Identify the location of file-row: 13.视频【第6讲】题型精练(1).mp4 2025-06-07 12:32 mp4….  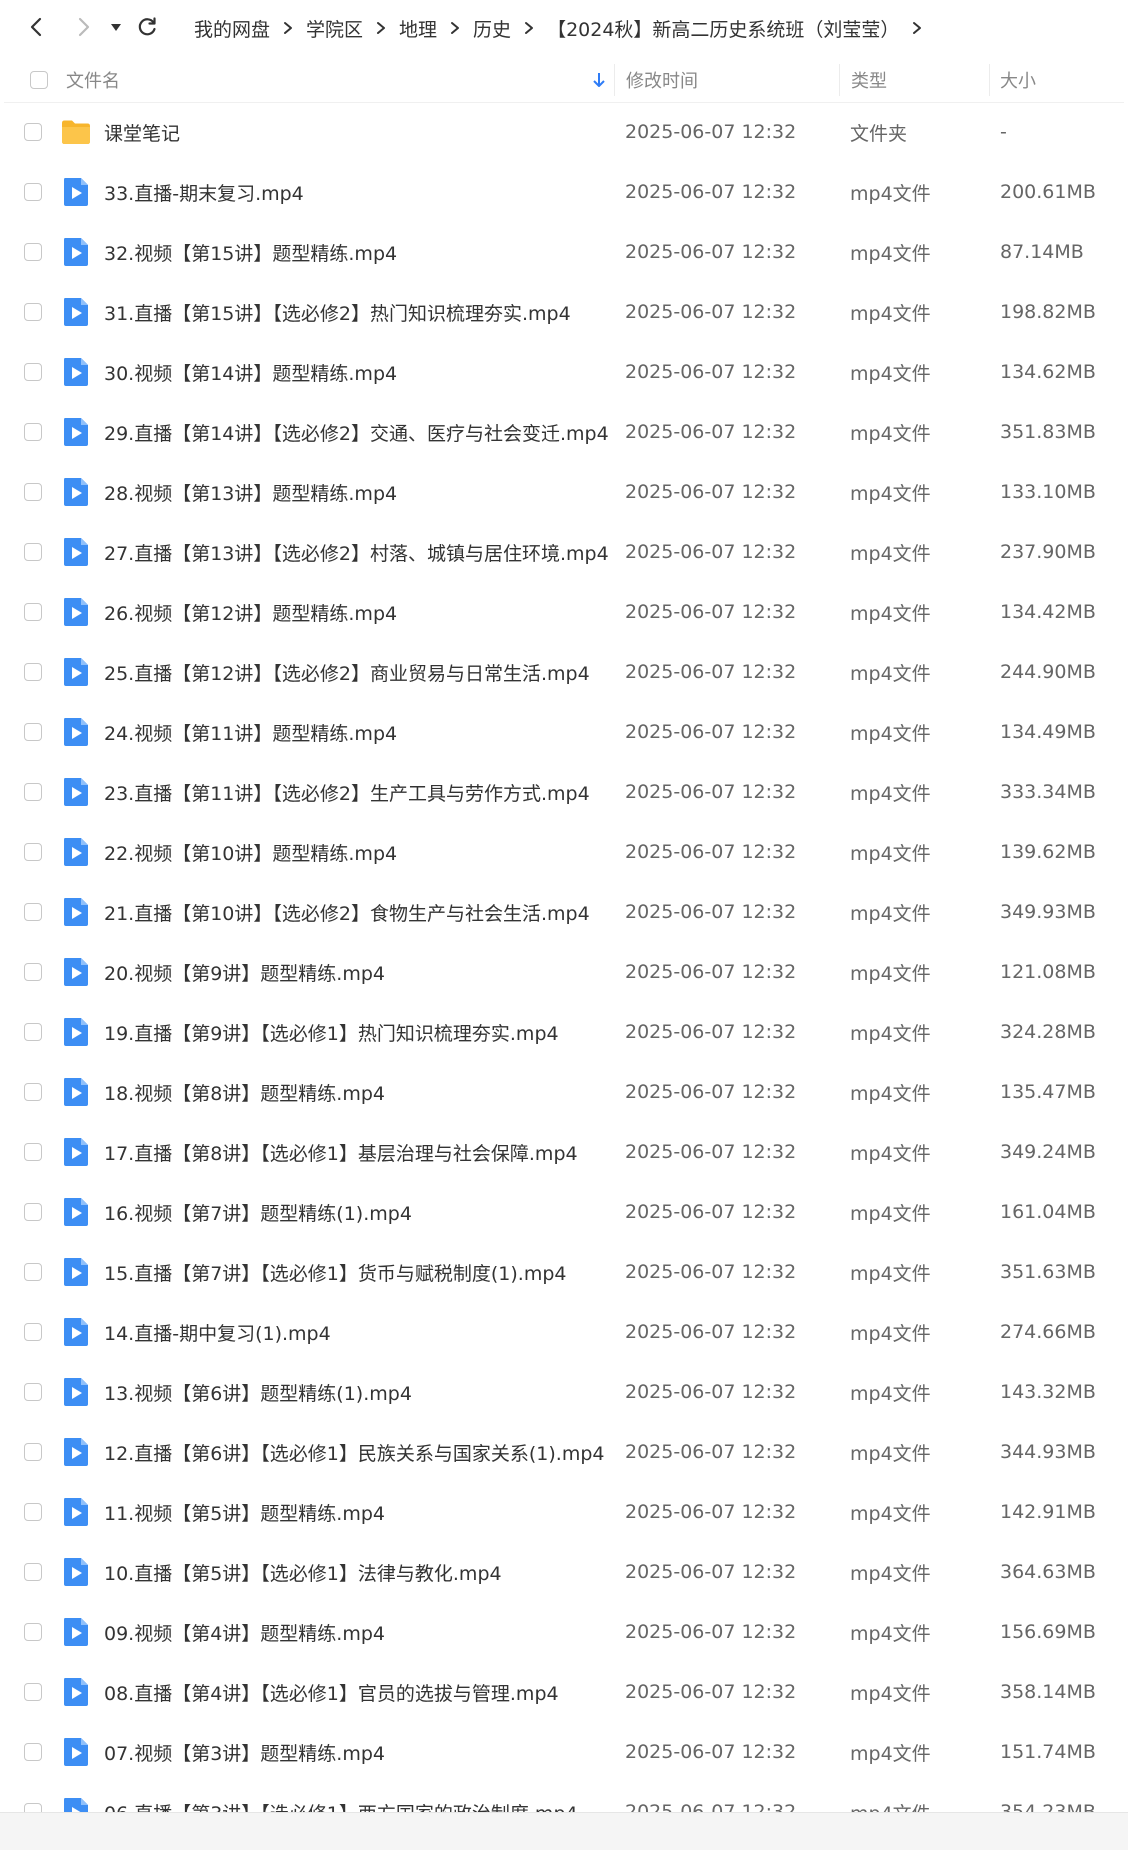
(564, 1392).